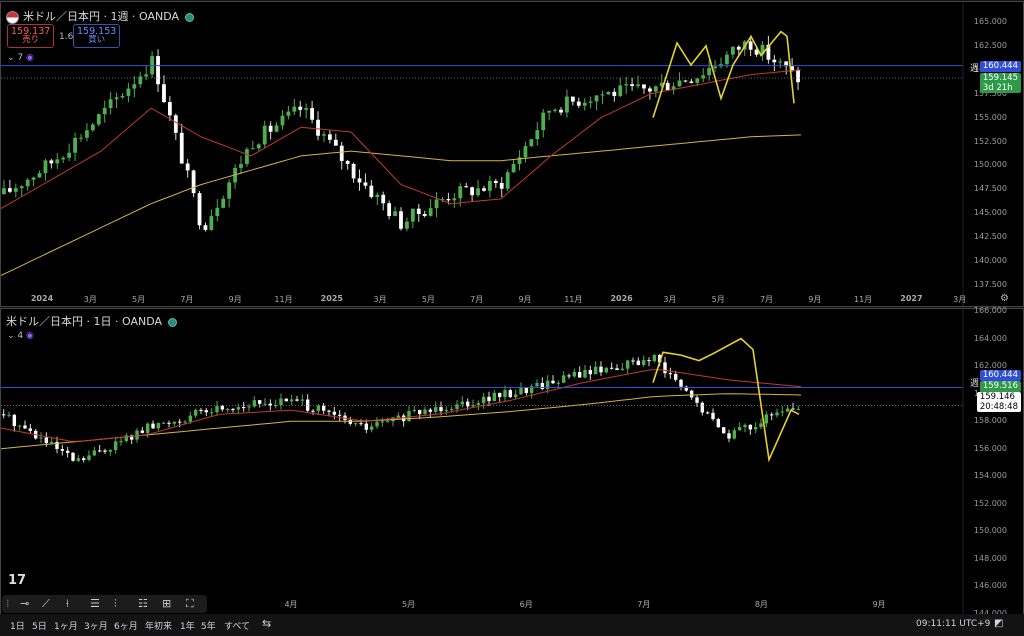 The height and width of the screenshot is (636, 1024). What do you see at coordinates (1004, 298) in the screenshot?
I see `settings-gear-icon: ⚙` at bounding box center [1004, 298].